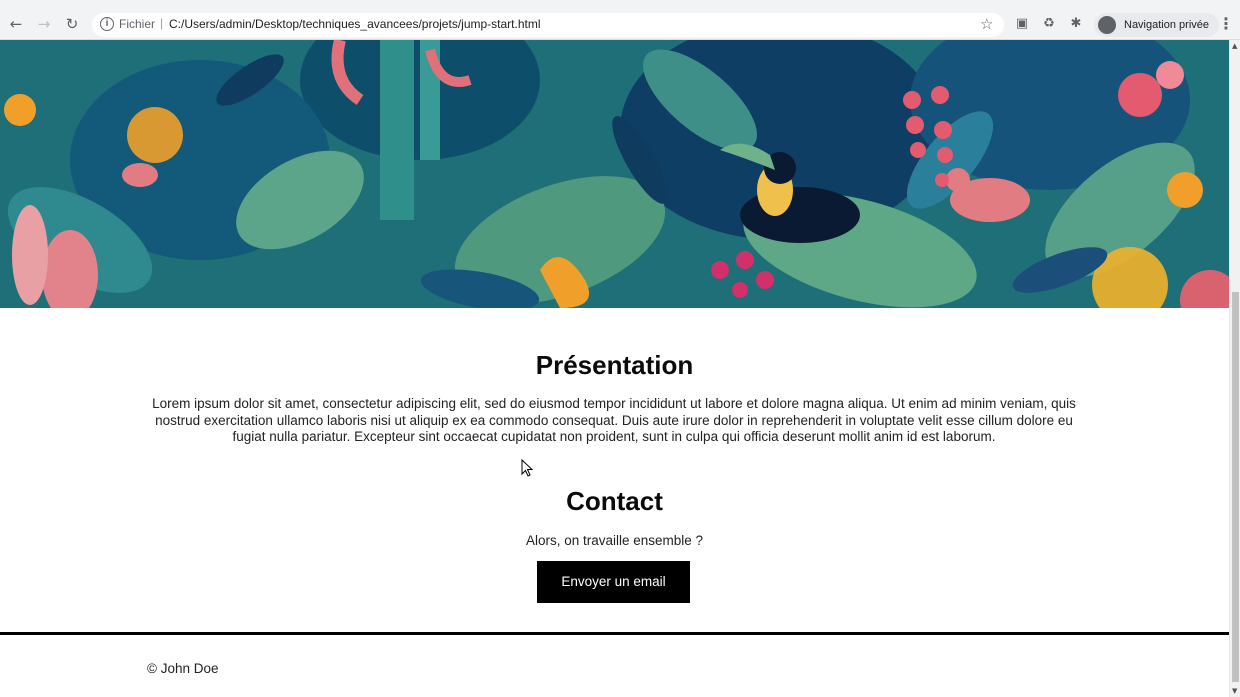 Image resolution: width=1240 pixels, height=697 pixels. I want to click on puzzle-icon: ✱, so click(1076, 24).